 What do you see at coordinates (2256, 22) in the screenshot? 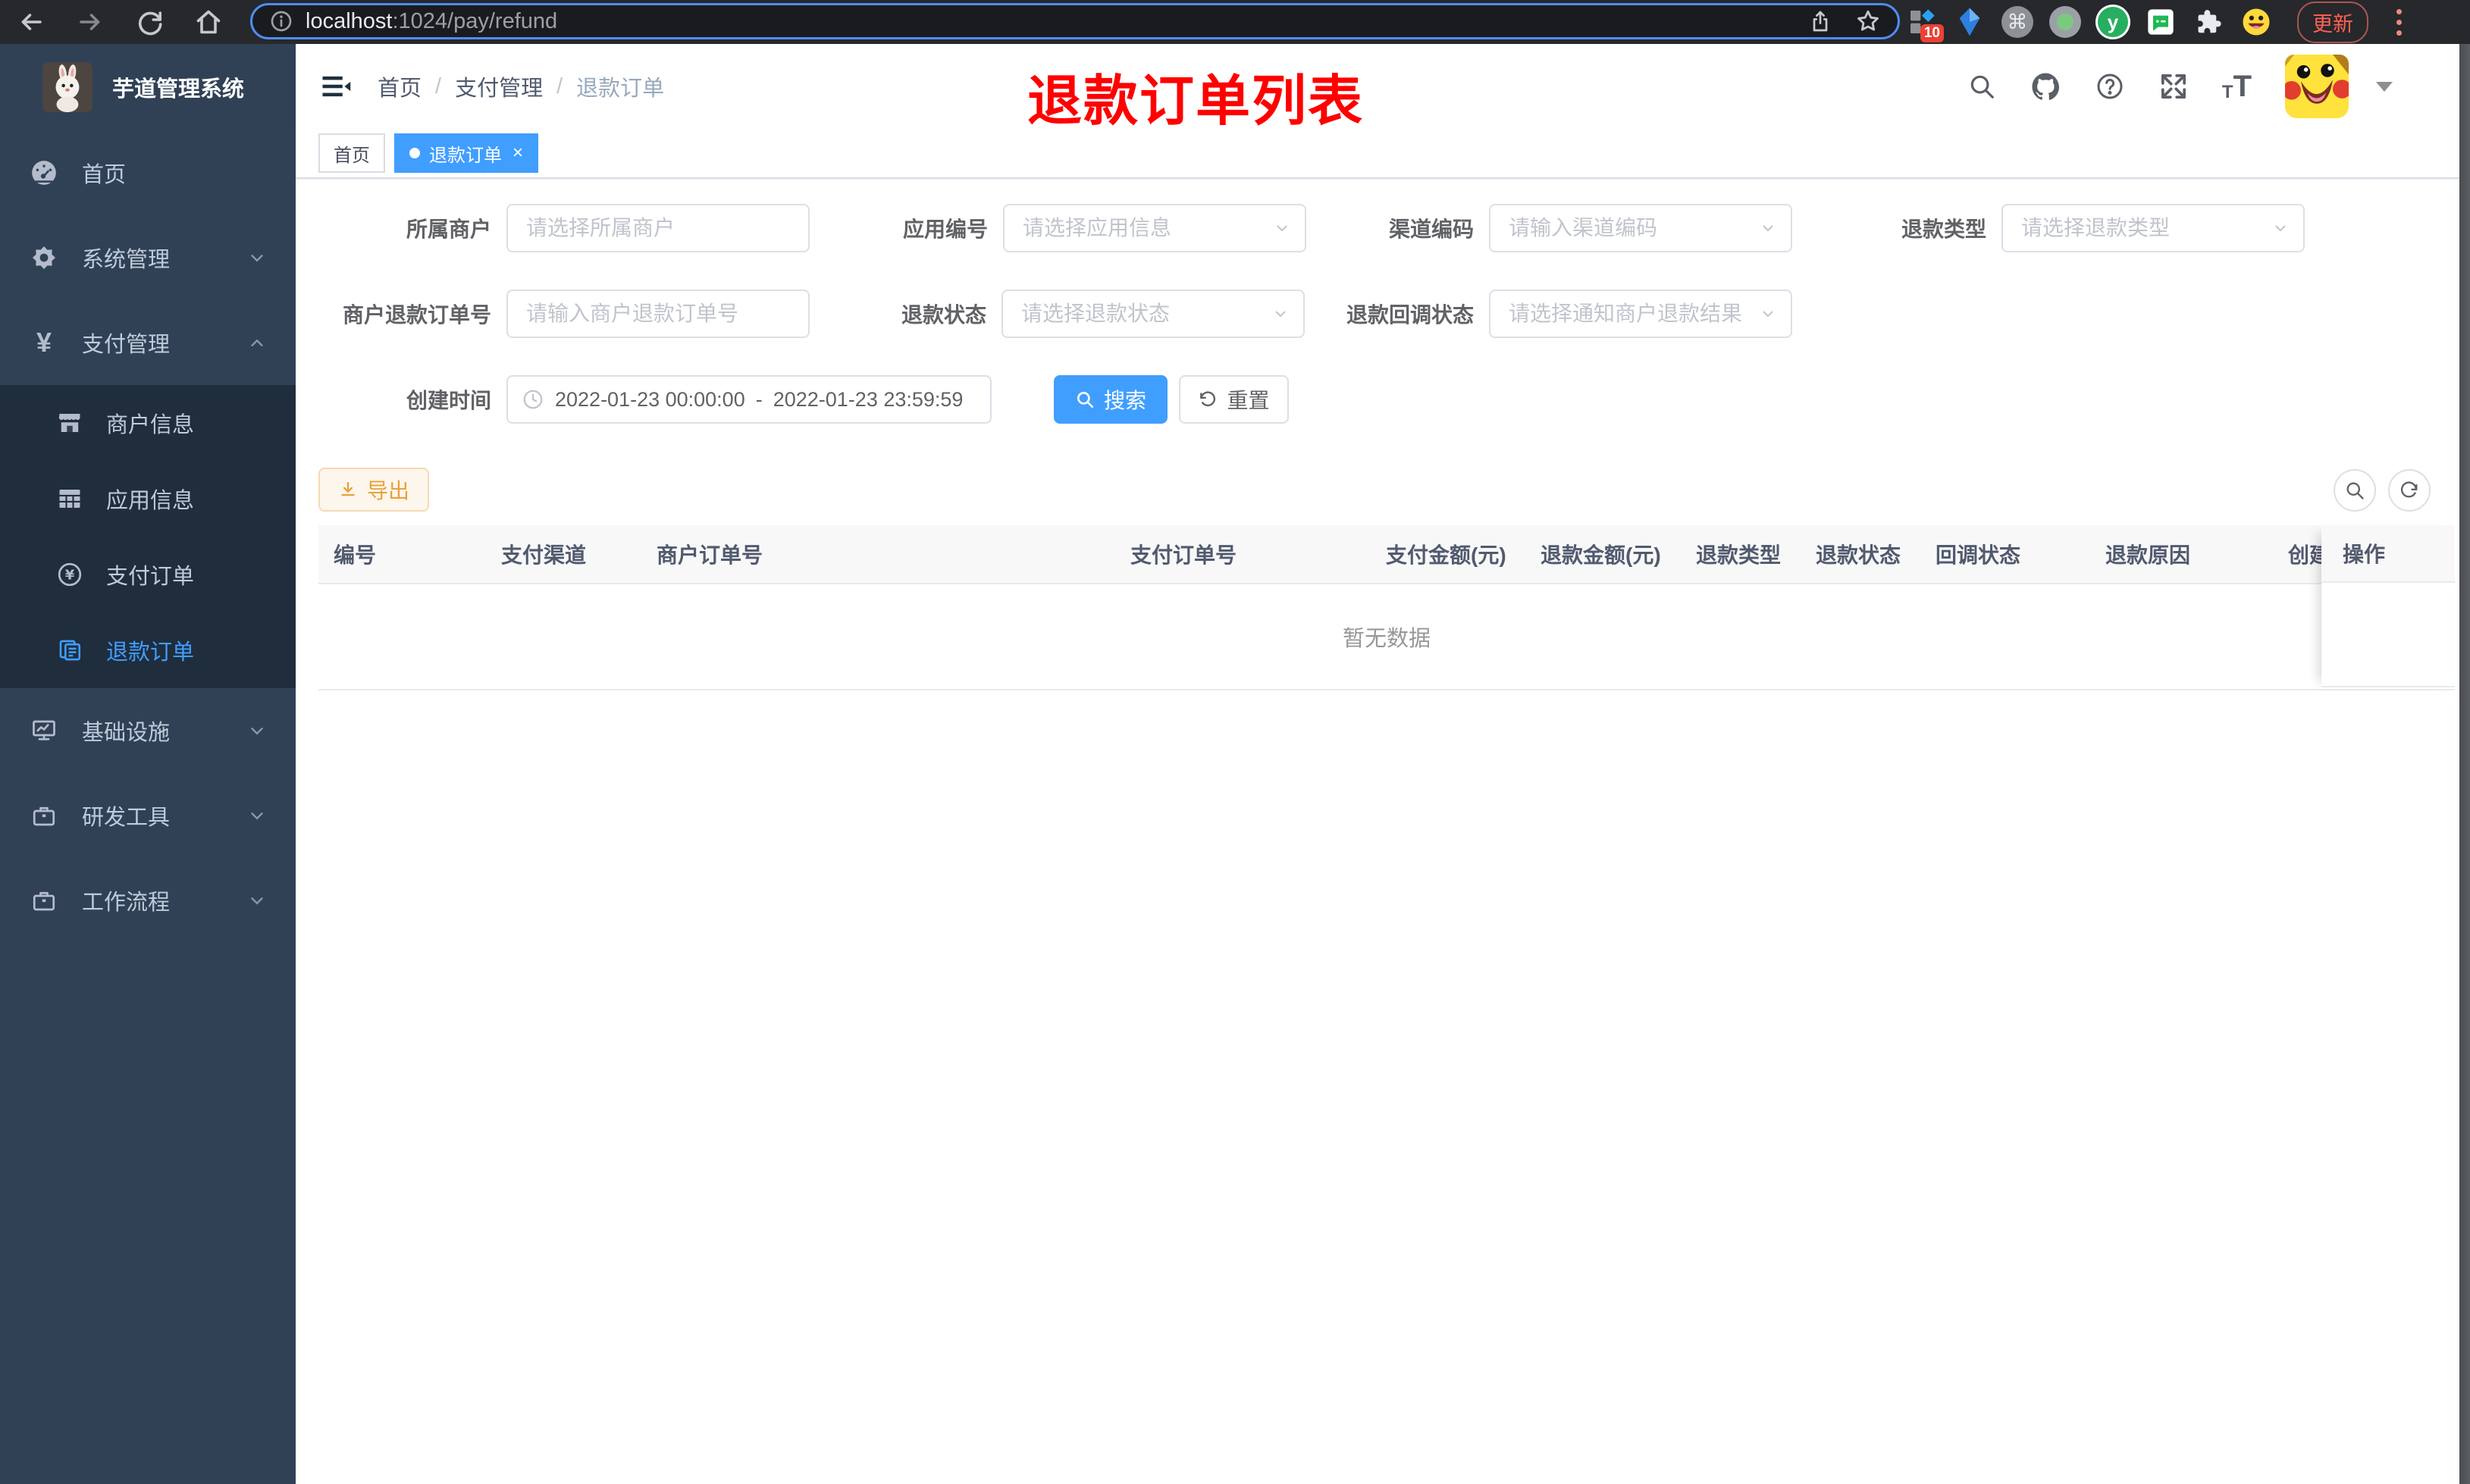
I see `extension-emoji-icon` at bounding box center [2256, 22].